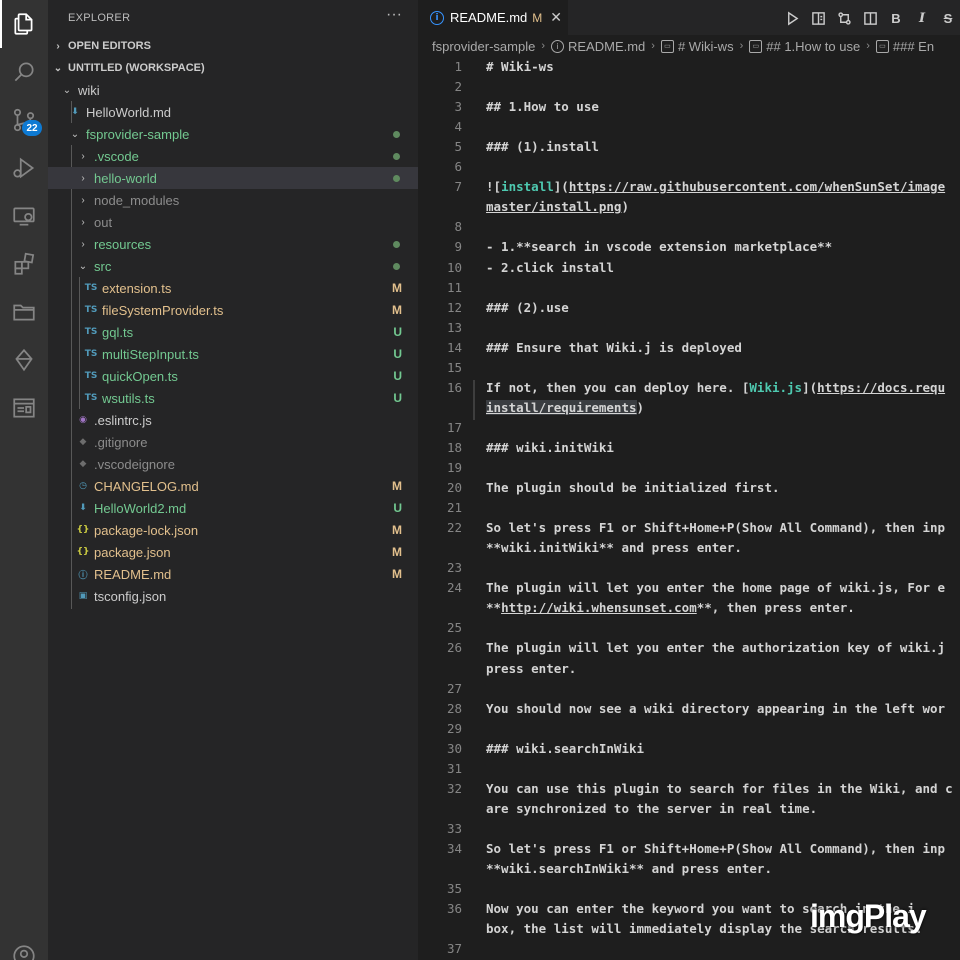 The height and width of the screenshot is (960, 960). Describe the element at coordinates (454, 949) in the screenshot. I see `line-number: 37` at that location.